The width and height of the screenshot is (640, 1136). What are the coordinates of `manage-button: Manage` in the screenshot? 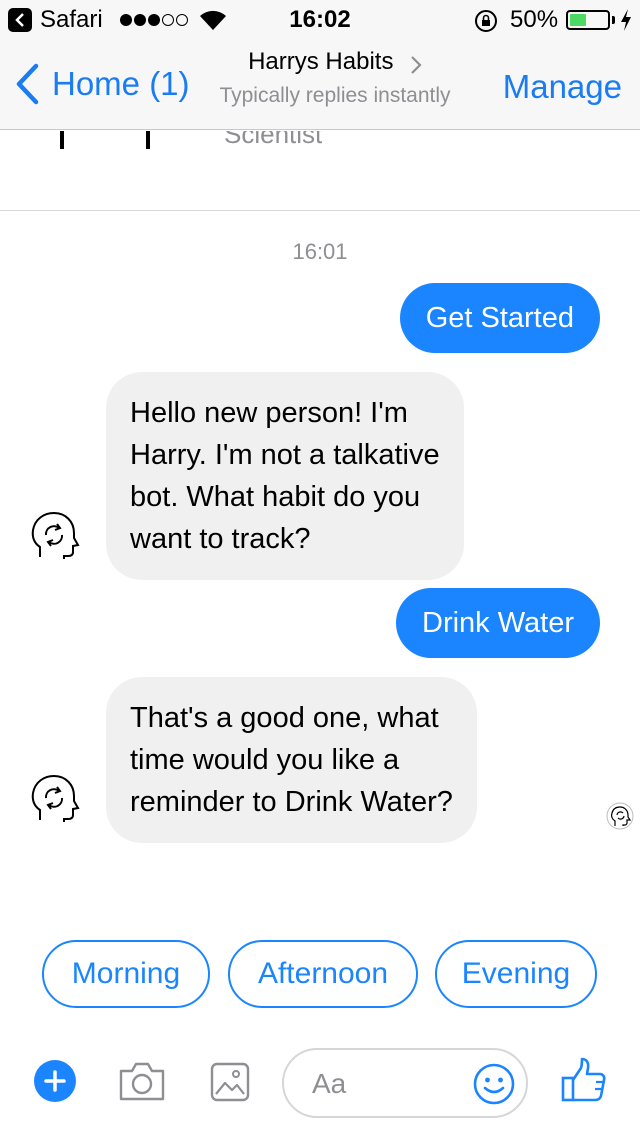 It's located at (562, 87).